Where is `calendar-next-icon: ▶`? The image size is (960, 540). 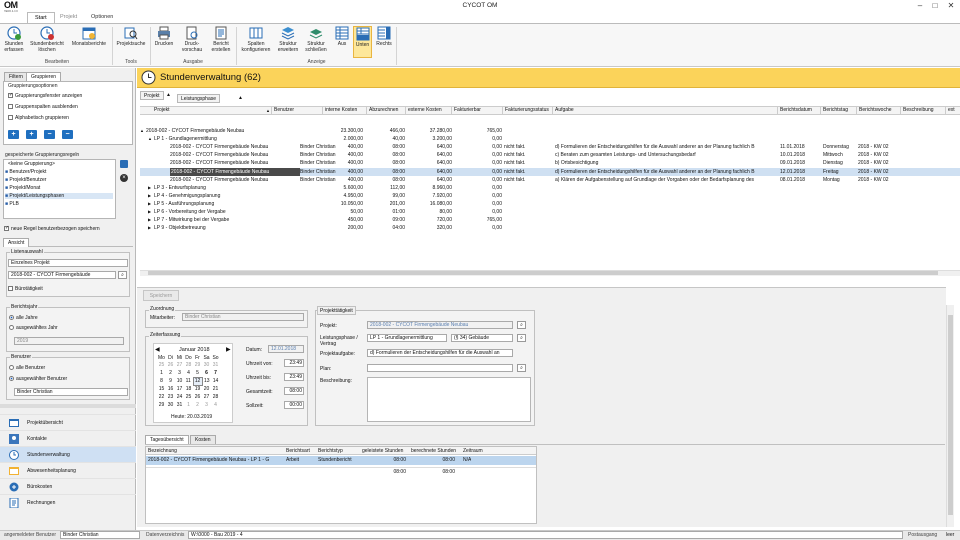 calendar-next-icon: ▶ is located at coordinates (228, 349).